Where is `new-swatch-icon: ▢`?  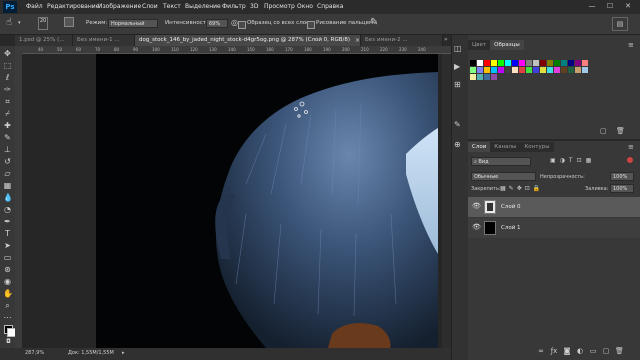 new-swatch-icon: ▢ is located at coordinates (603, 131).